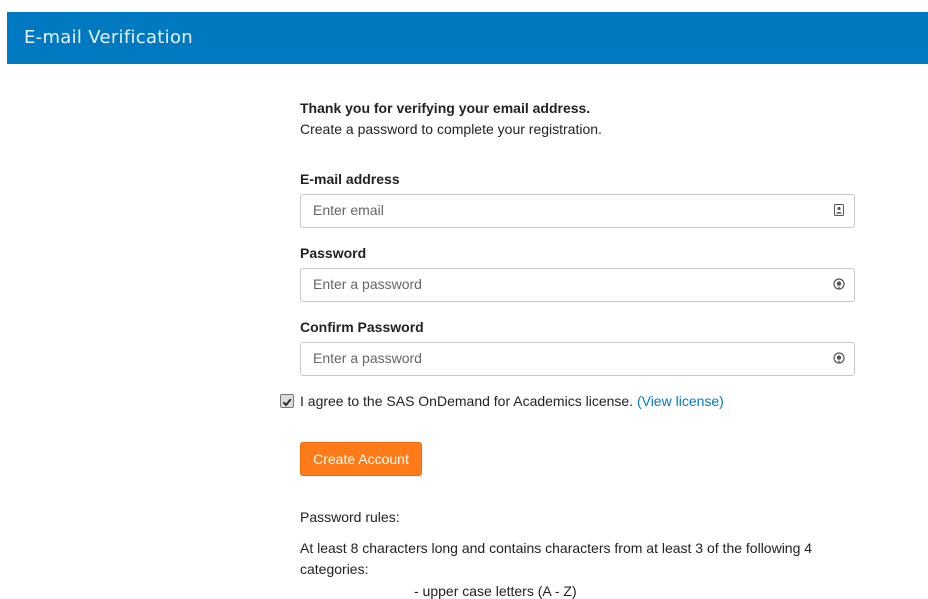  What do you see at coordinates (361, 459) in the screenshot?
I see `create-account-button: Create Account` at bounding box center [361, 459].